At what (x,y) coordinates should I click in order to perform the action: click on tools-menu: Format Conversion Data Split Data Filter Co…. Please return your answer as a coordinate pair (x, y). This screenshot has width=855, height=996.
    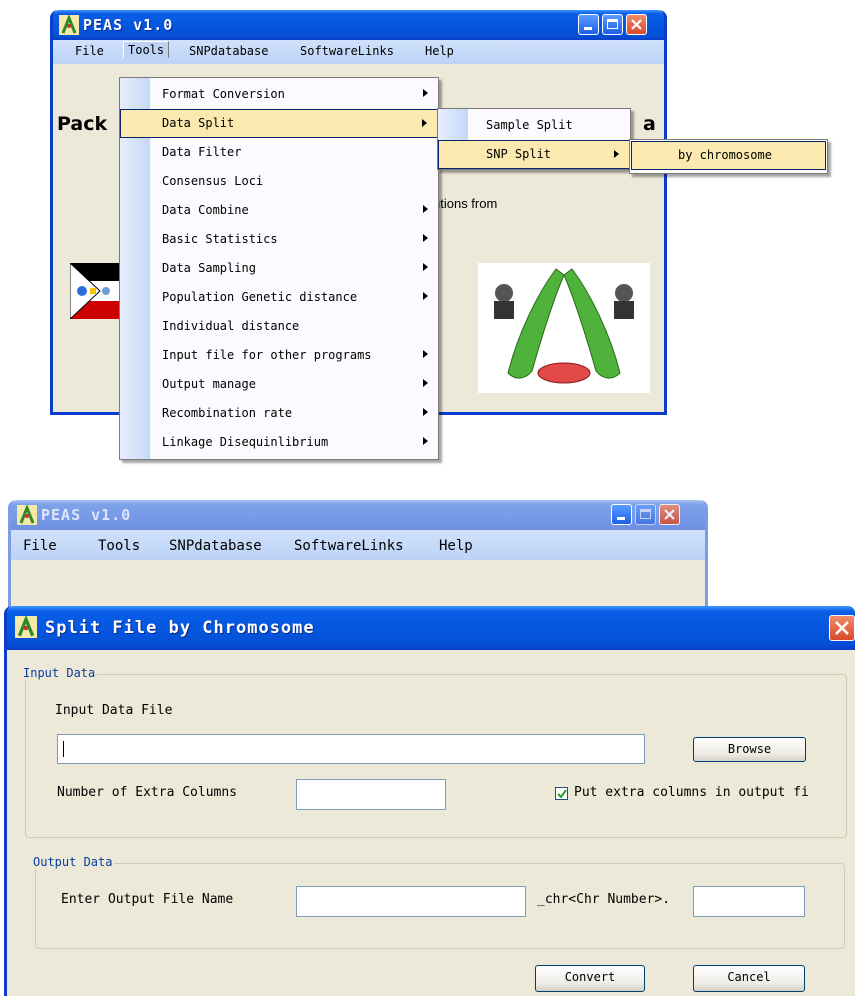
    Looking at the image, I should click on (279, 268).